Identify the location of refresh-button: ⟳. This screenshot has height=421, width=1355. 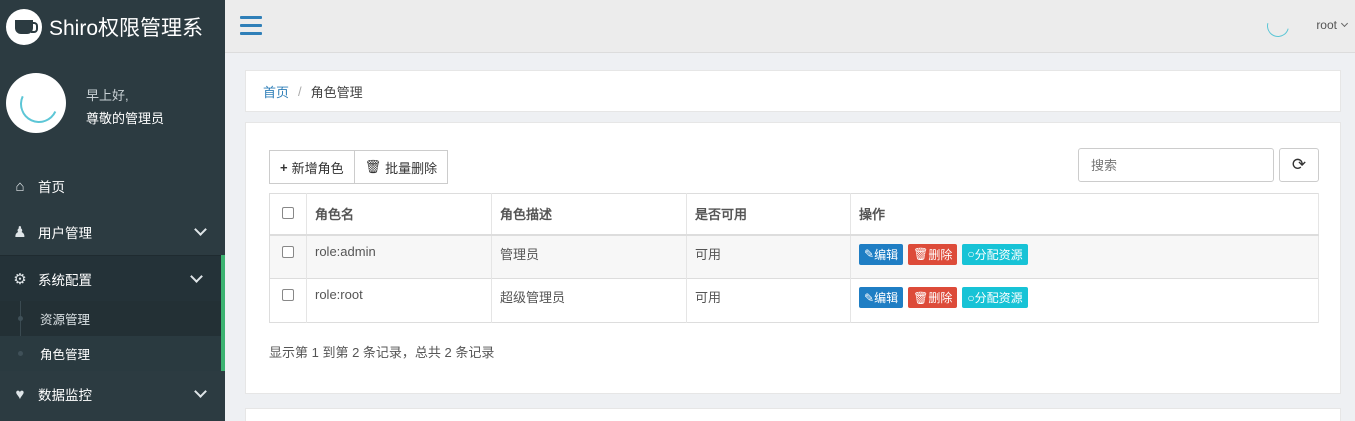
(1299, 165).